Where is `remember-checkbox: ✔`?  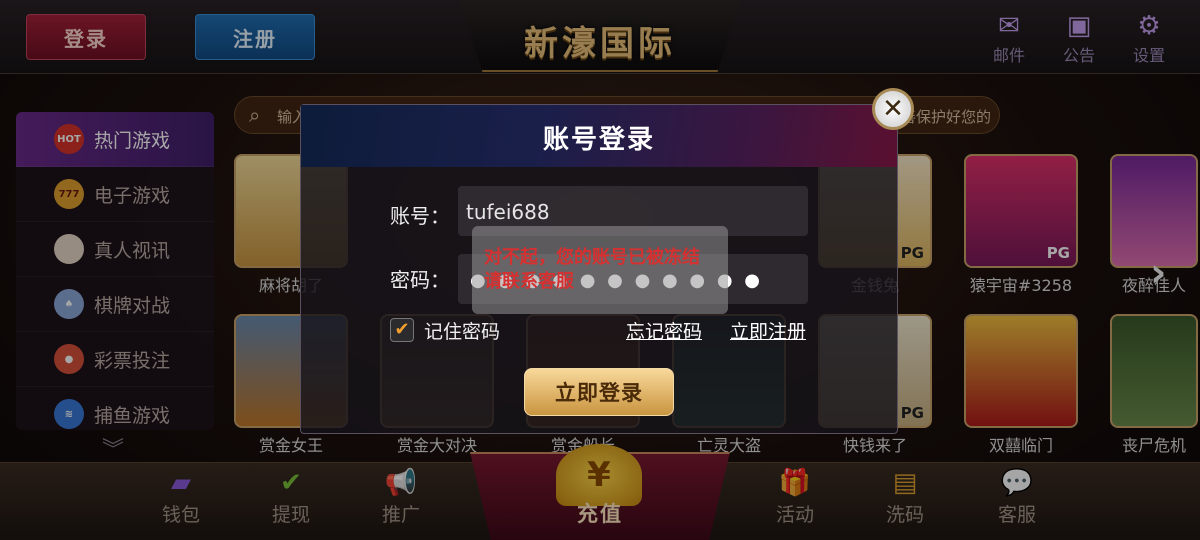
remember-checkbox: ✔ is located at coordinates (402, 330).